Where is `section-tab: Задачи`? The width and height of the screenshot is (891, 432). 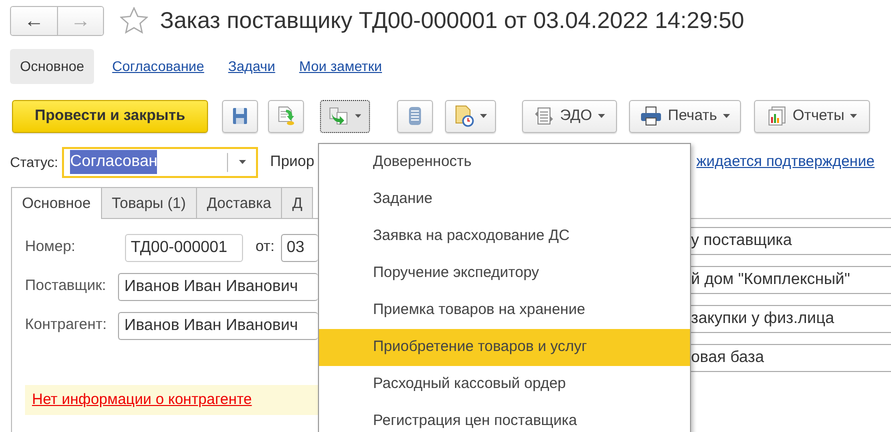
section-tab: Задачи is located at coordinates (252, 66).